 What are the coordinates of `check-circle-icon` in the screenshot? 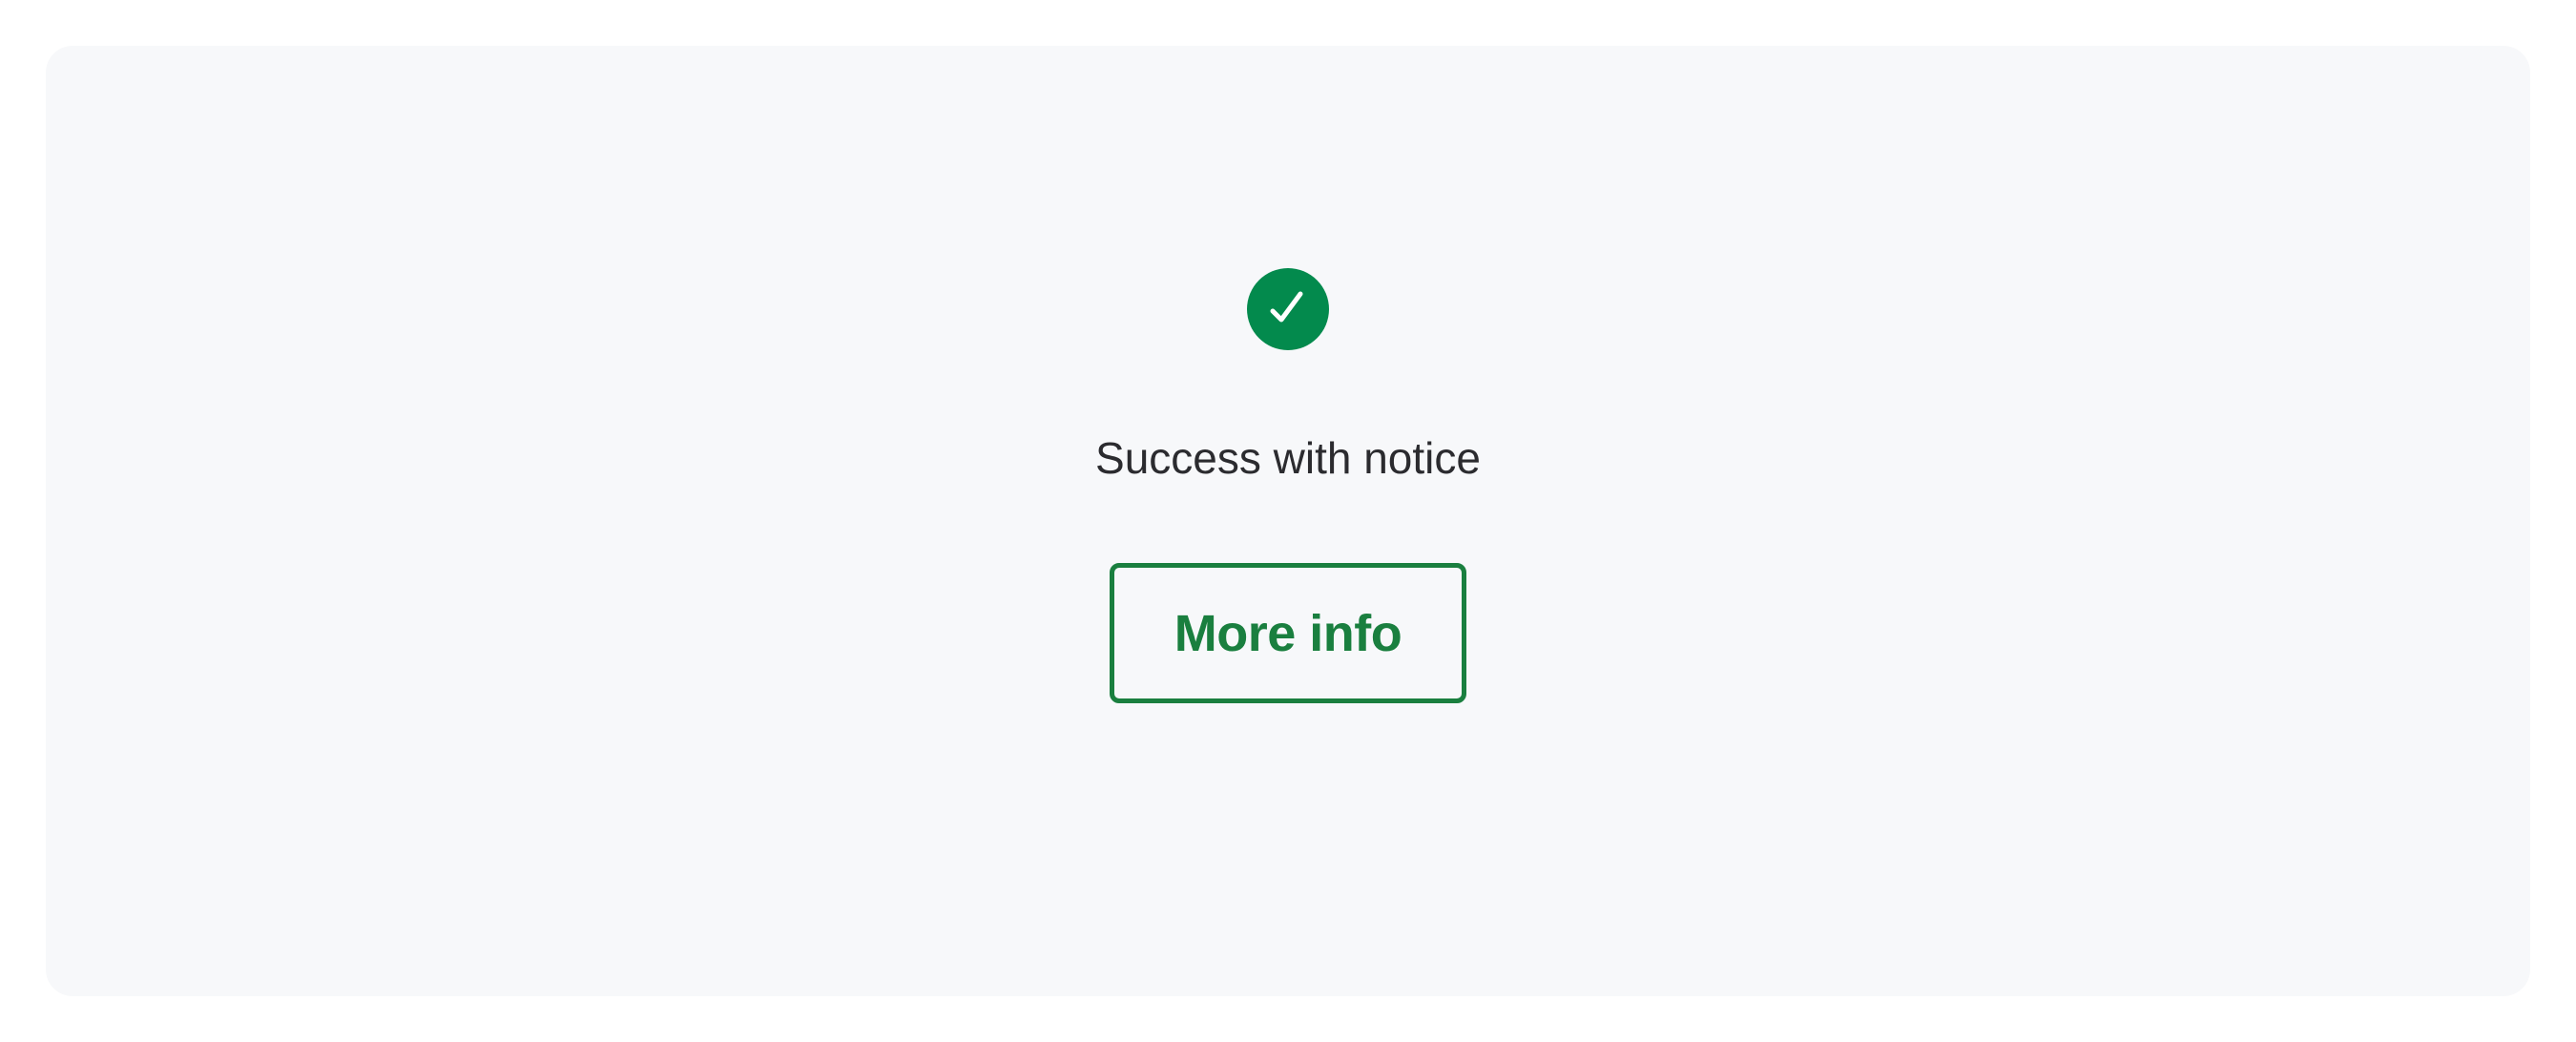 It's located at (1288, 309).